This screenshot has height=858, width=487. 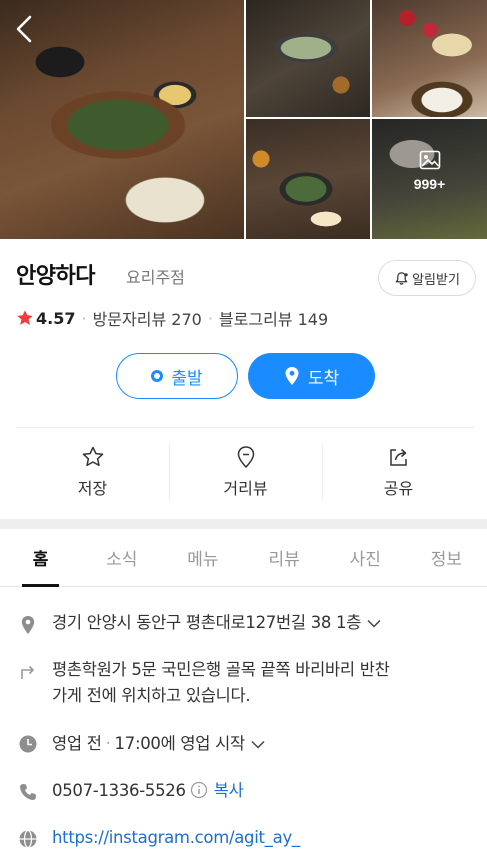 What do you see at coordinates (25, 29) in the screenshot?
I see `back-arrow-icon` at bounding box center [25, 29].